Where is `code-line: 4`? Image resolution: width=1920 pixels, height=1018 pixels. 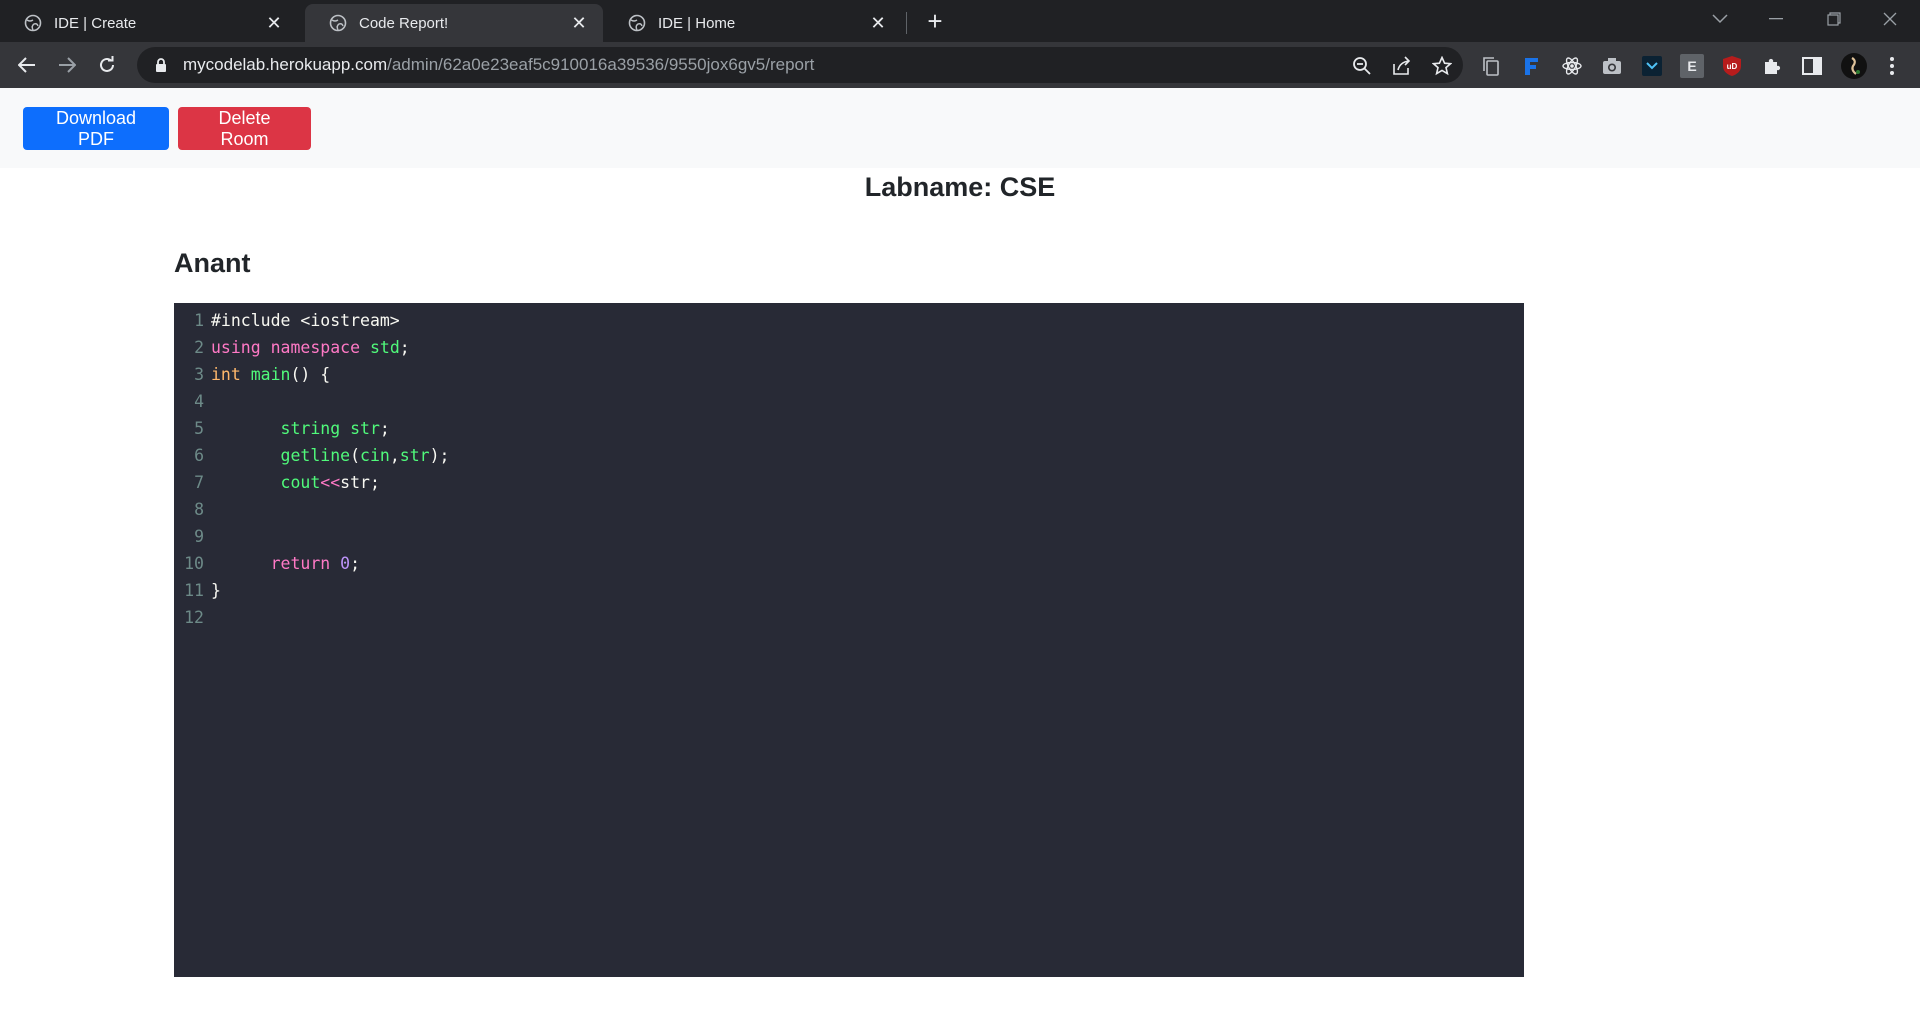
code-line: 4 is located at coordinates (849, 401).